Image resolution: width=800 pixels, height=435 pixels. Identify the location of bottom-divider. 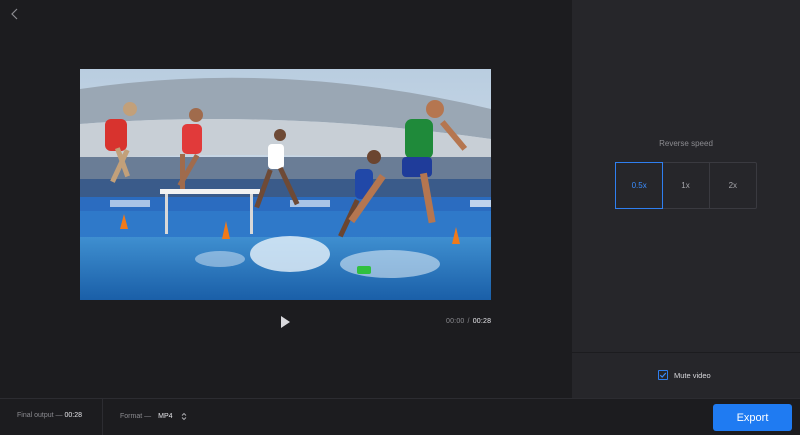
(102, 417).